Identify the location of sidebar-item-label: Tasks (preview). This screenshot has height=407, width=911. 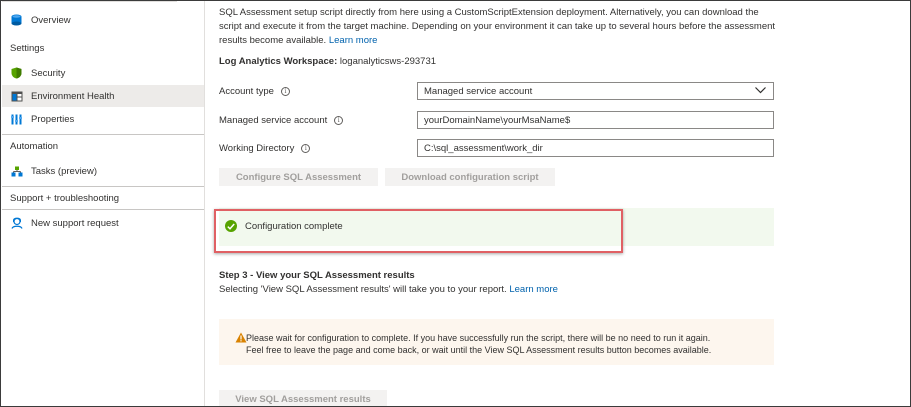
(64, 171).